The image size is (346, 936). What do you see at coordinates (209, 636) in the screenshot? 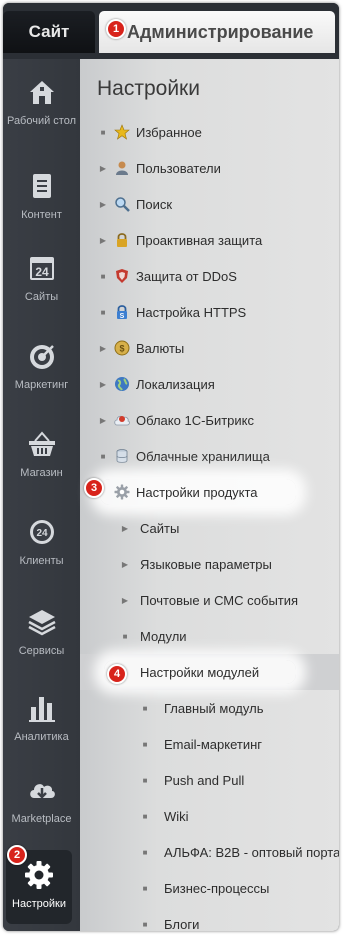
I see `submenu-item-modules: ■ Модули` at bounding box center [209, 636].